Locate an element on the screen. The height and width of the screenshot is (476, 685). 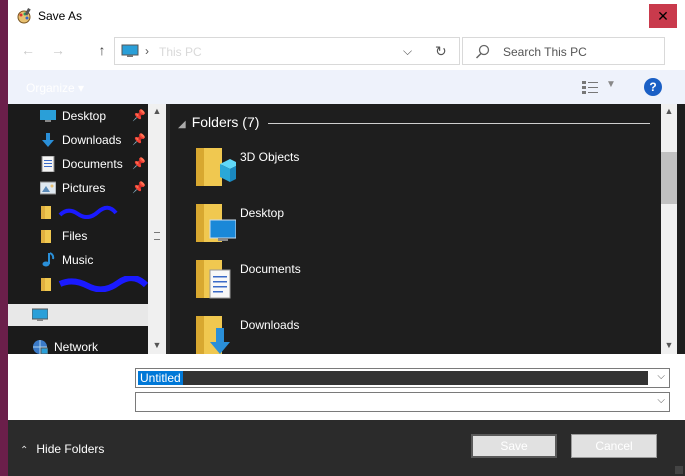
close-icon: ✕ is located at coordinates (663, 16).